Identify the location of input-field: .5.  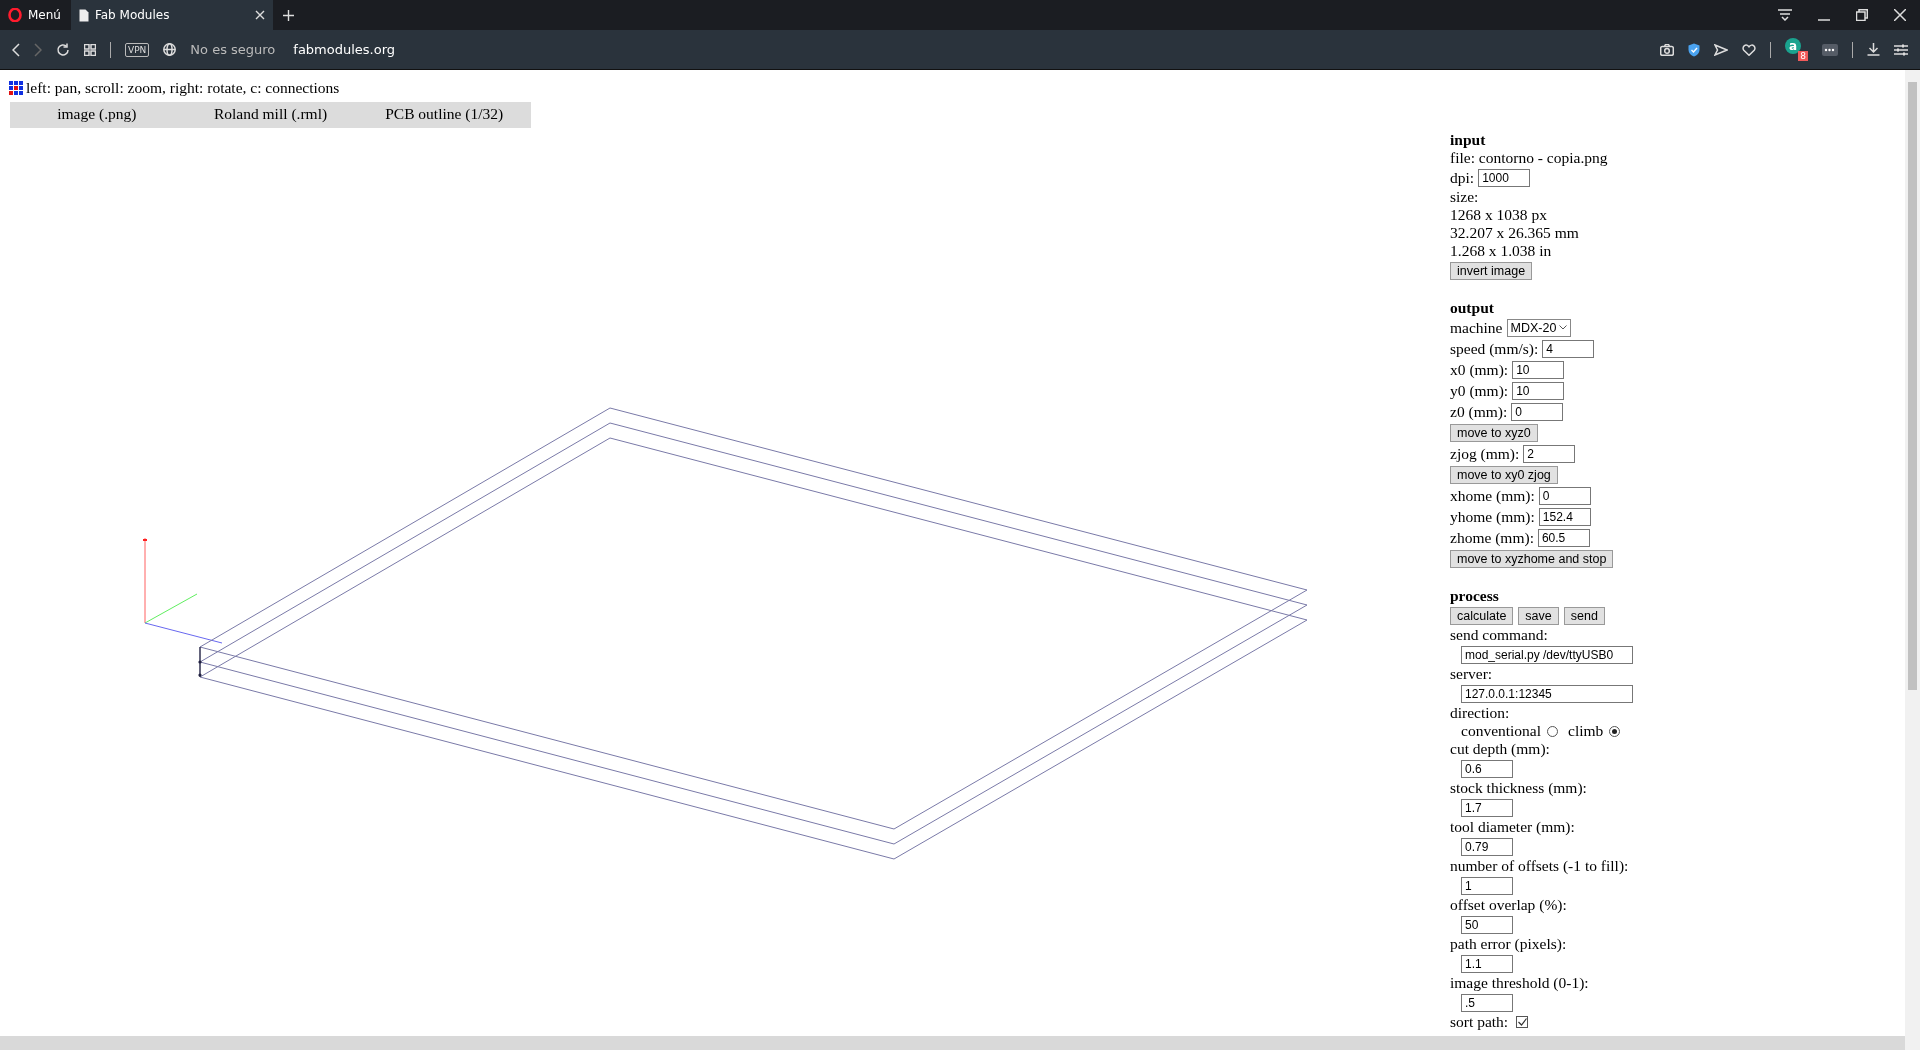
(1487, 1002).